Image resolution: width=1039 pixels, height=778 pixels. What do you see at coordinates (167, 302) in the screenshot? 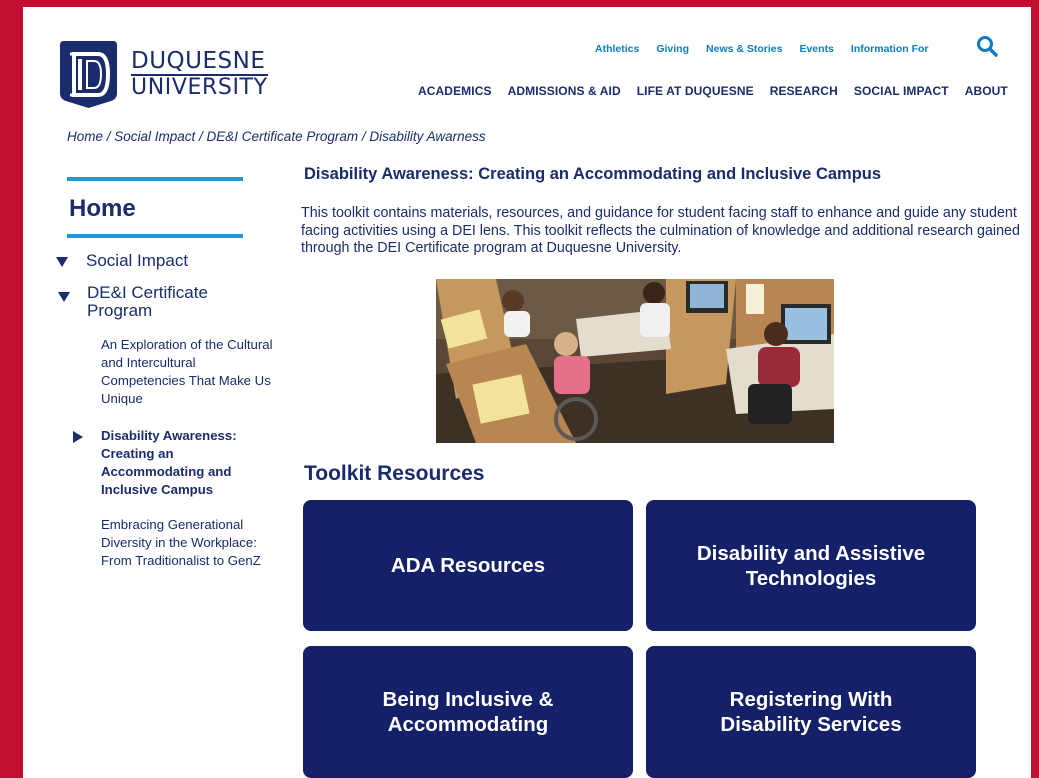
I see `sidebar-item-certificate-program: DE&I Certificate Program` at bounding box center [167, 302].